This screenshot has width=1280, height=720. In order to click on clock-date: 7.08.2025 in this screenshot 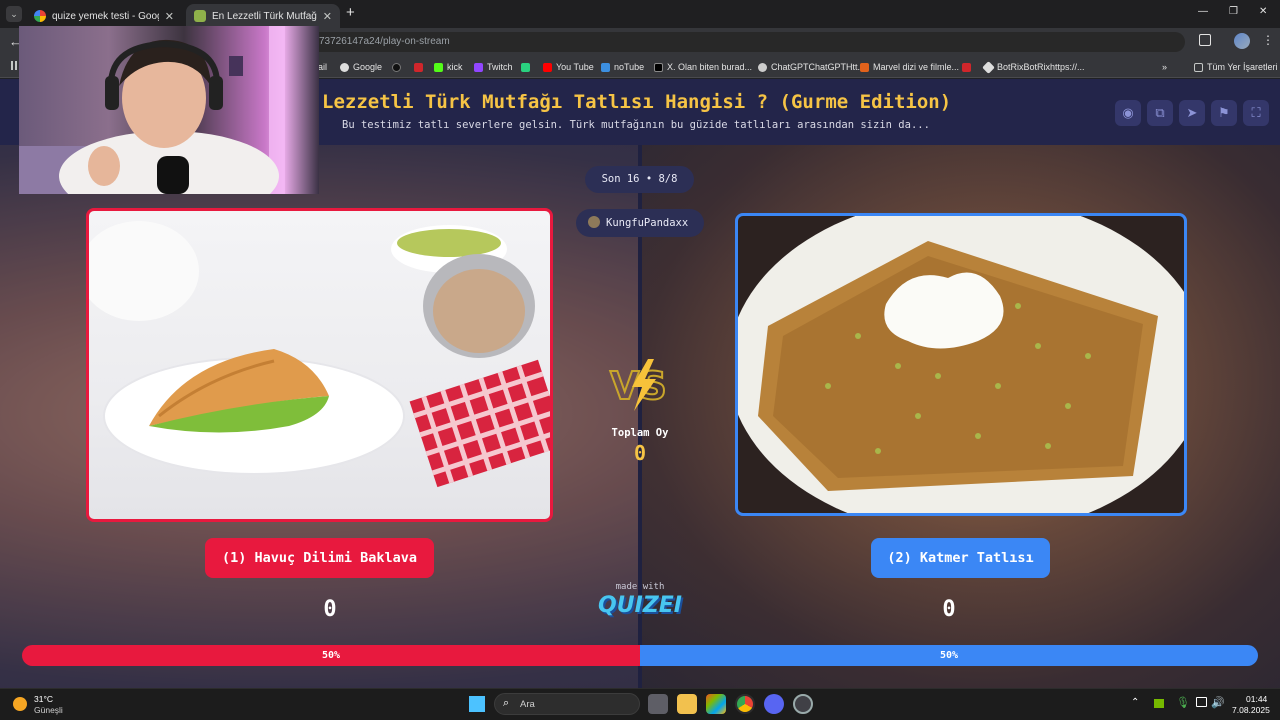, I will do `click(1251, 710)`.